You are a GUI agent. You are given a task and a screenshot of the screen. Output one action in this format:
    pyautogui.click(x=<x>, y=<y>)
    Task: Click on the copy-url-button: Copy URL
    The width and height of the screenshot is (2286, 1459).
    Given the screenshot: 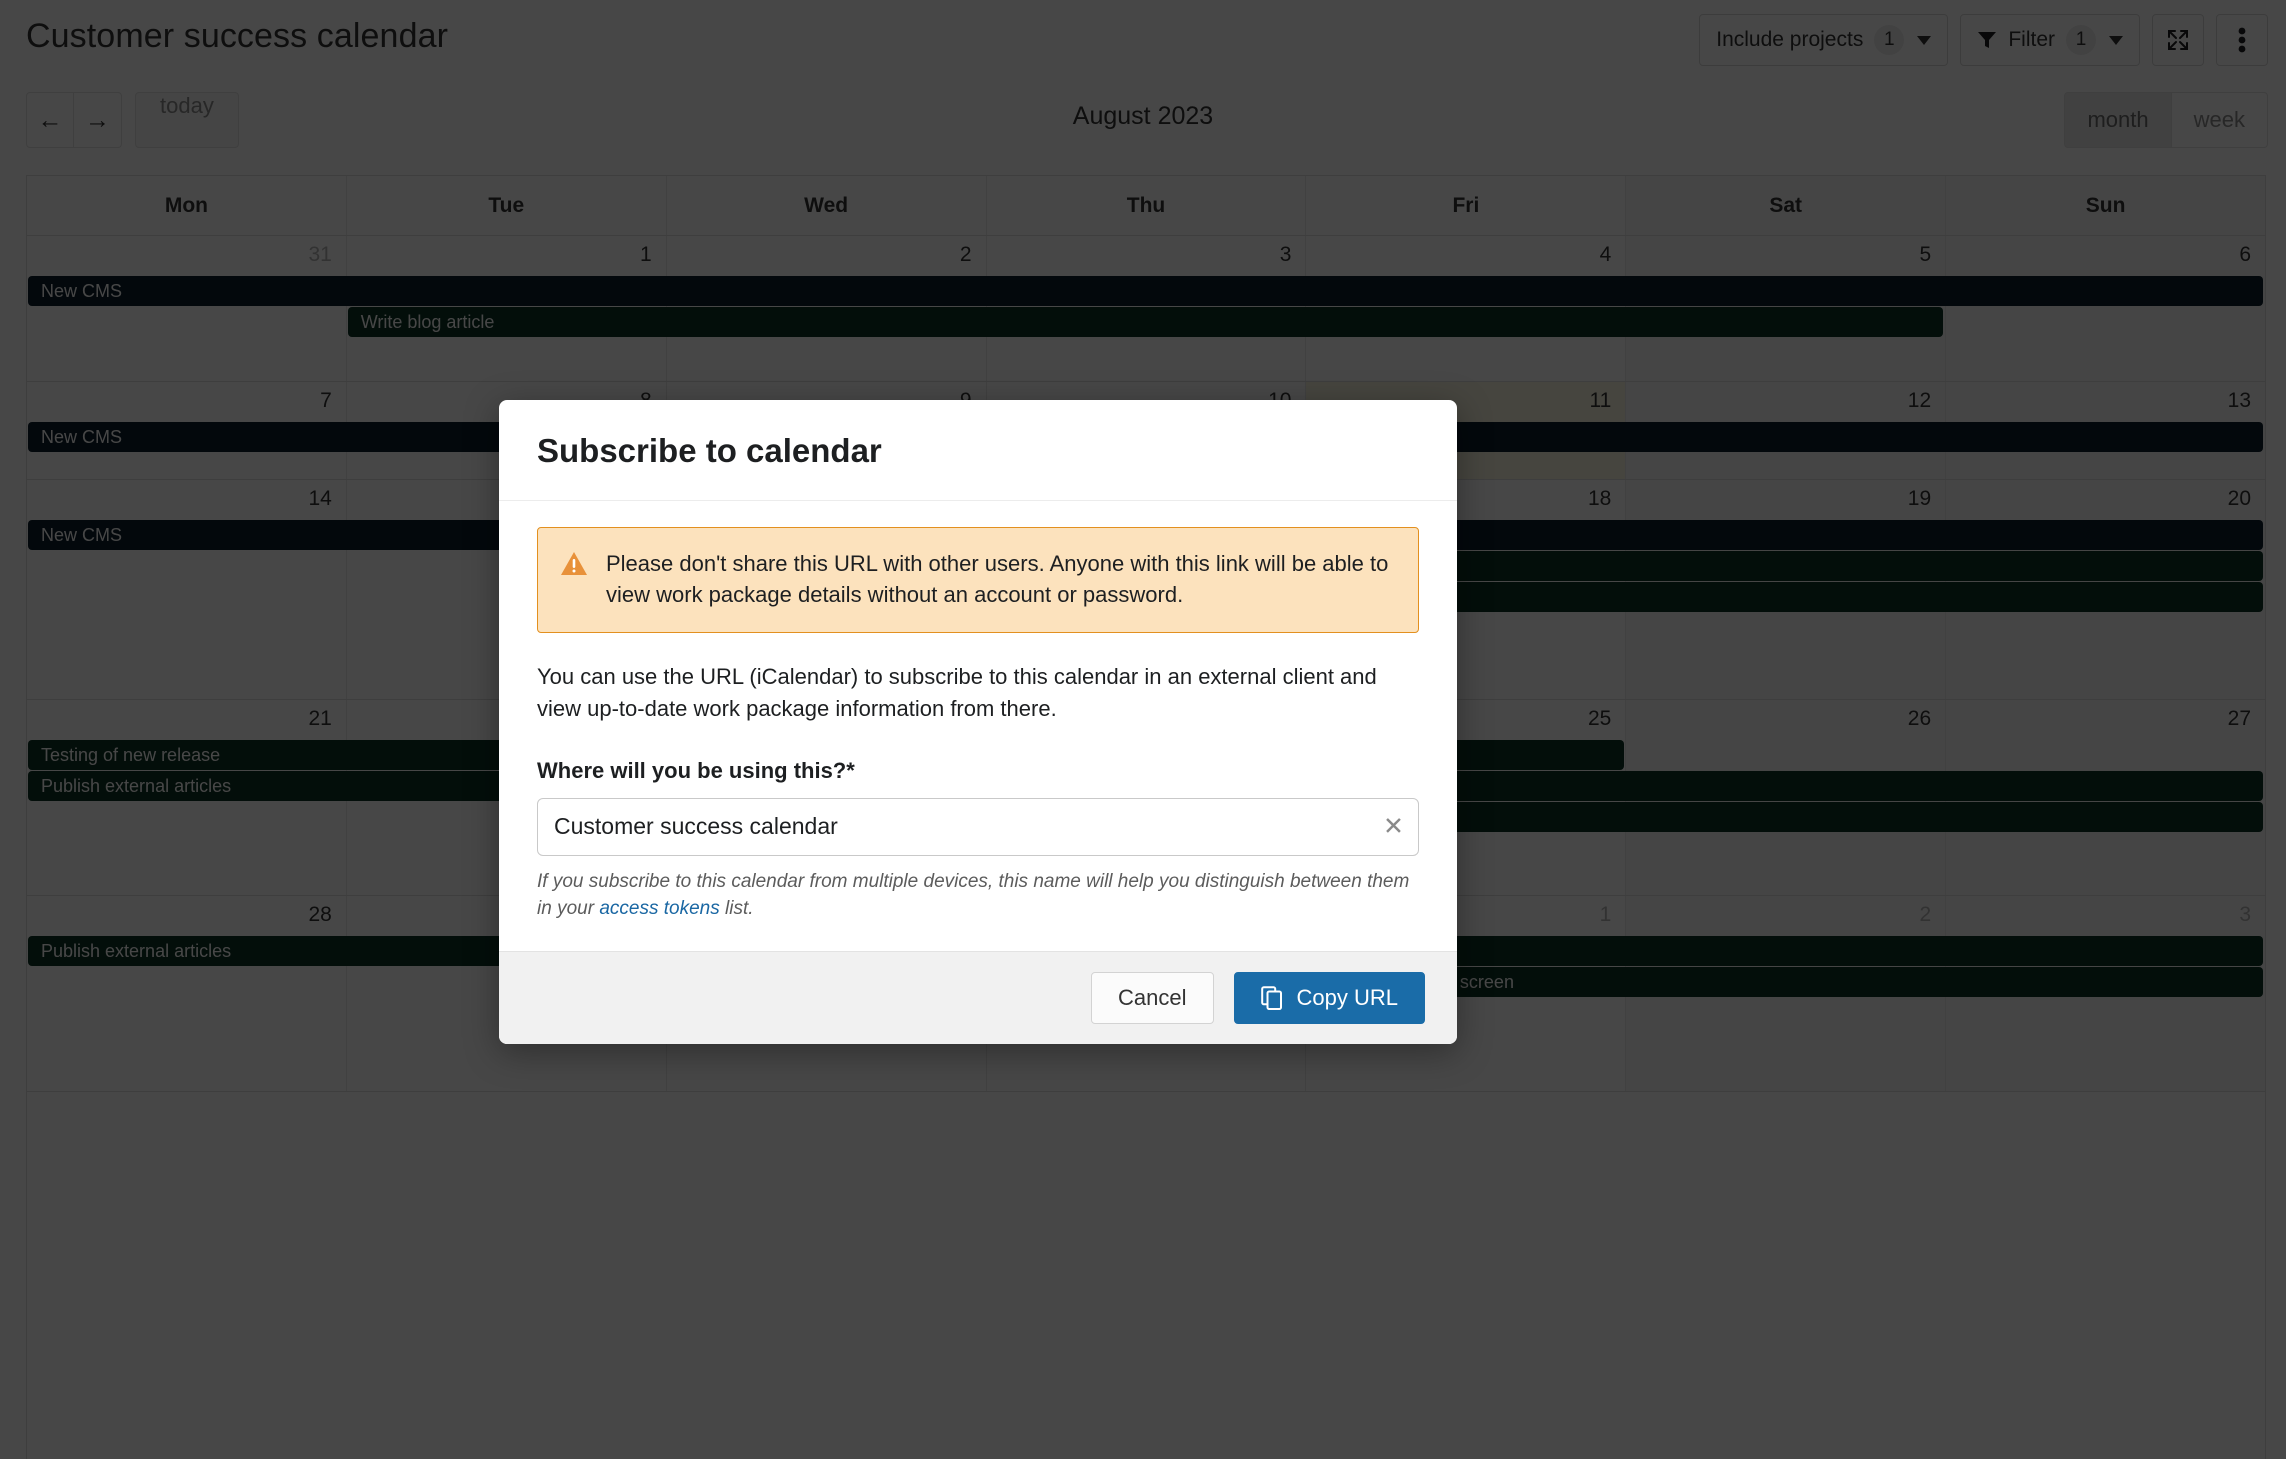 What is the action you would take?
    pyautogui.click(x=1329, y=998)
    